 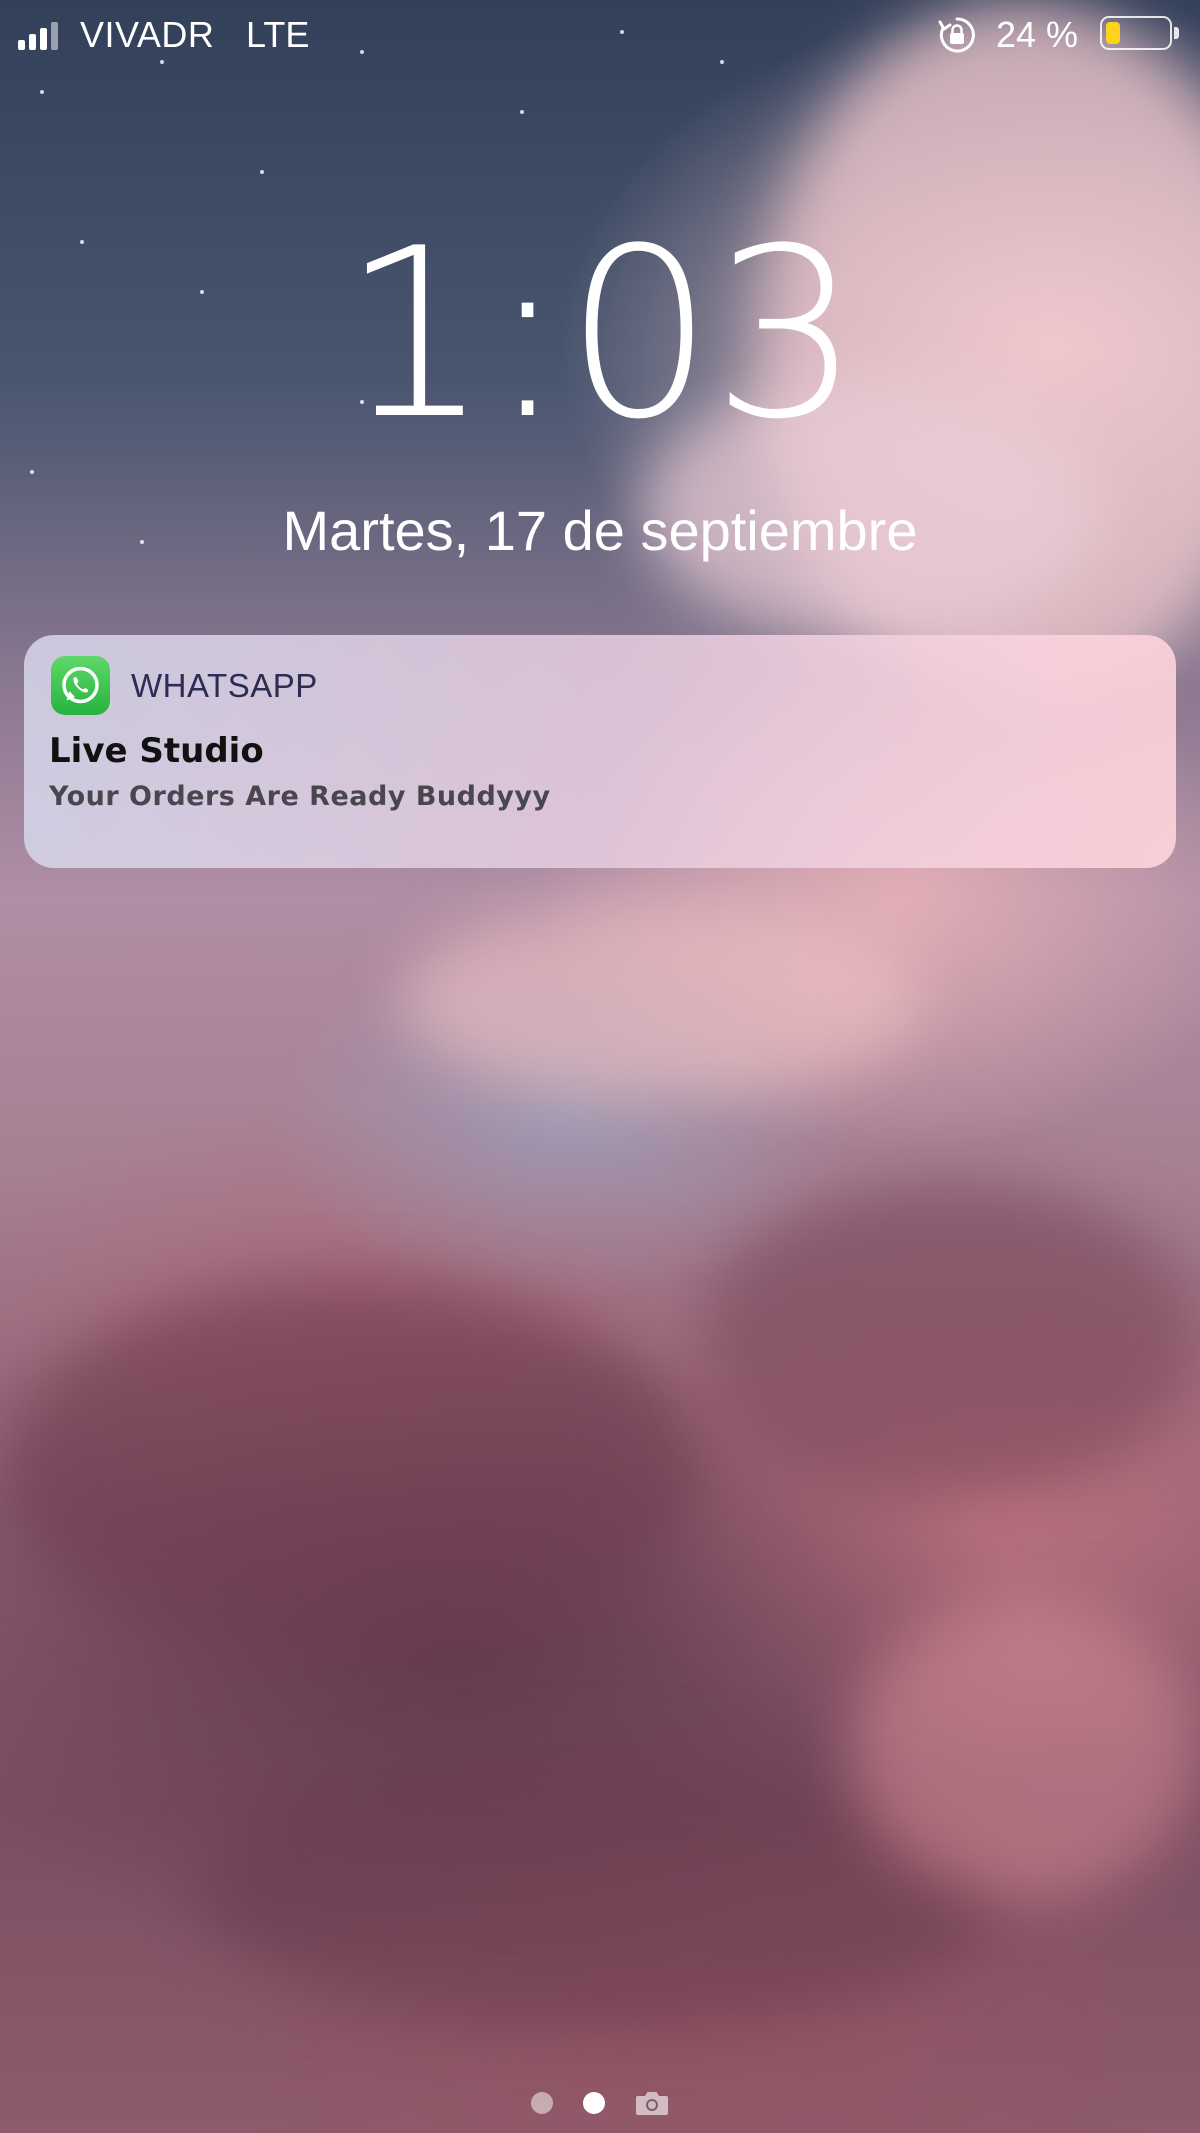 I want to click on page-indicator, so click(x=600, y=2103).